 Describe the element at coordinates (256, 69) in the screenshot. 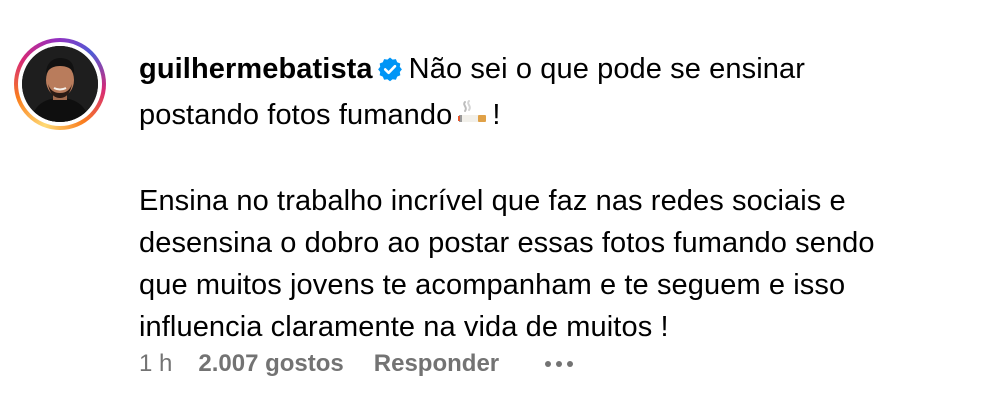

I see `username-link: guilhermebatista` at that location.